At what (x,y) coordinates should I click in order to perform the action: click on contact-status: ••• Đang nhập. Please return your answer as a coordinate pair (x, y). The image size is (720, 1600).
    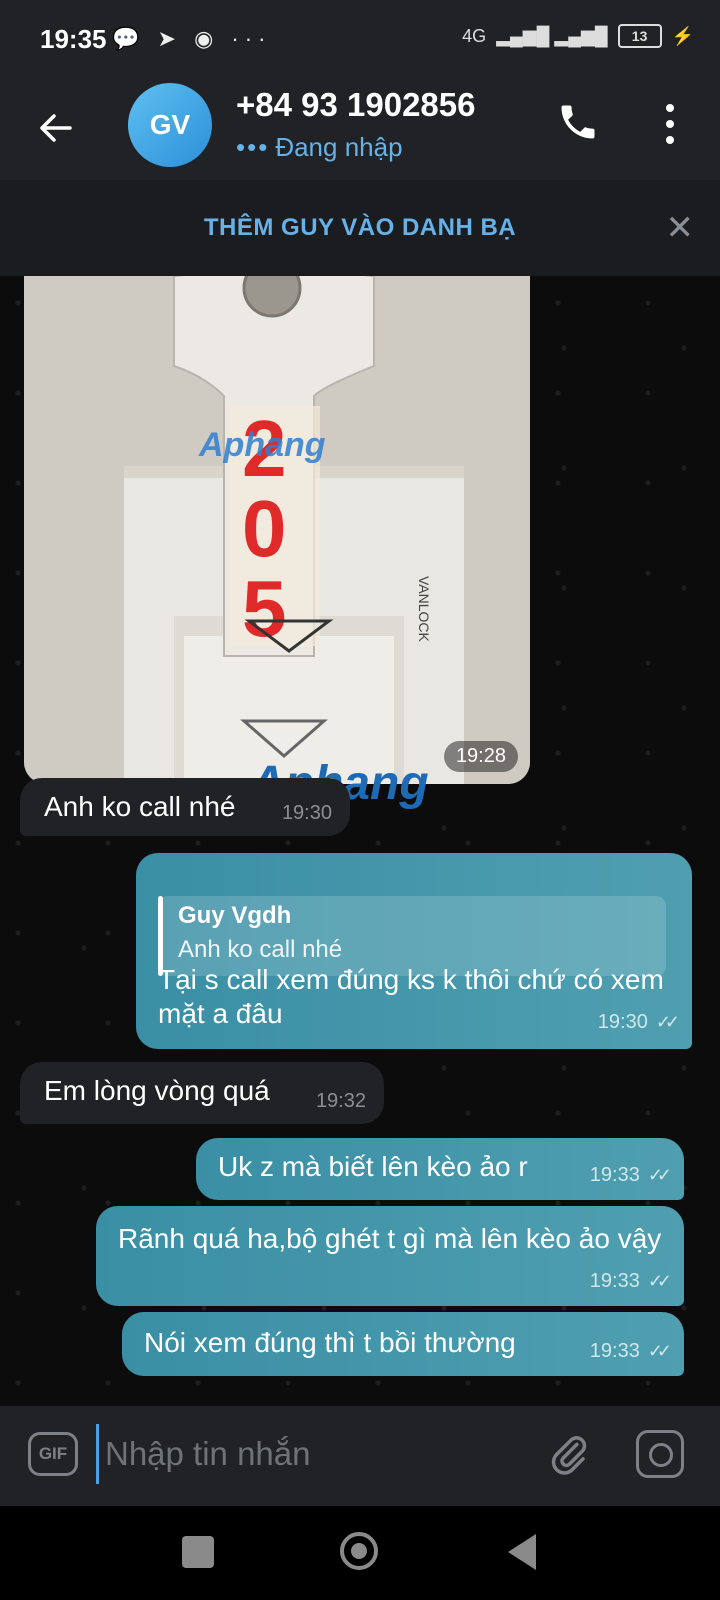
    Looking at the image, I should click on (319, 147).